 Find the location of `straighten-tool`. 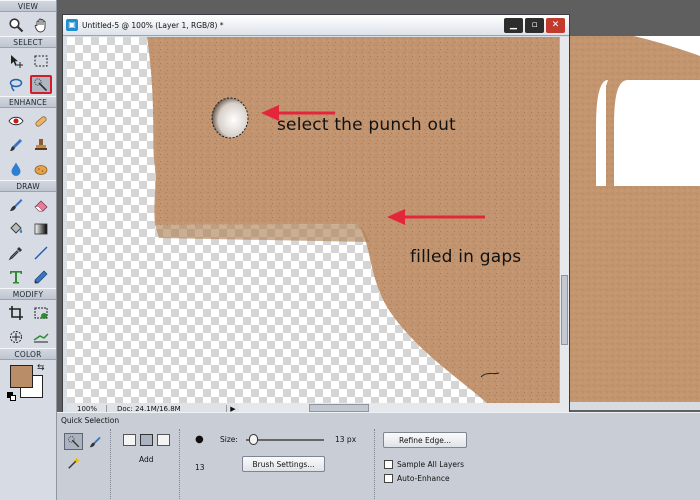

straighten-tool is located at coordinates (41, 336).